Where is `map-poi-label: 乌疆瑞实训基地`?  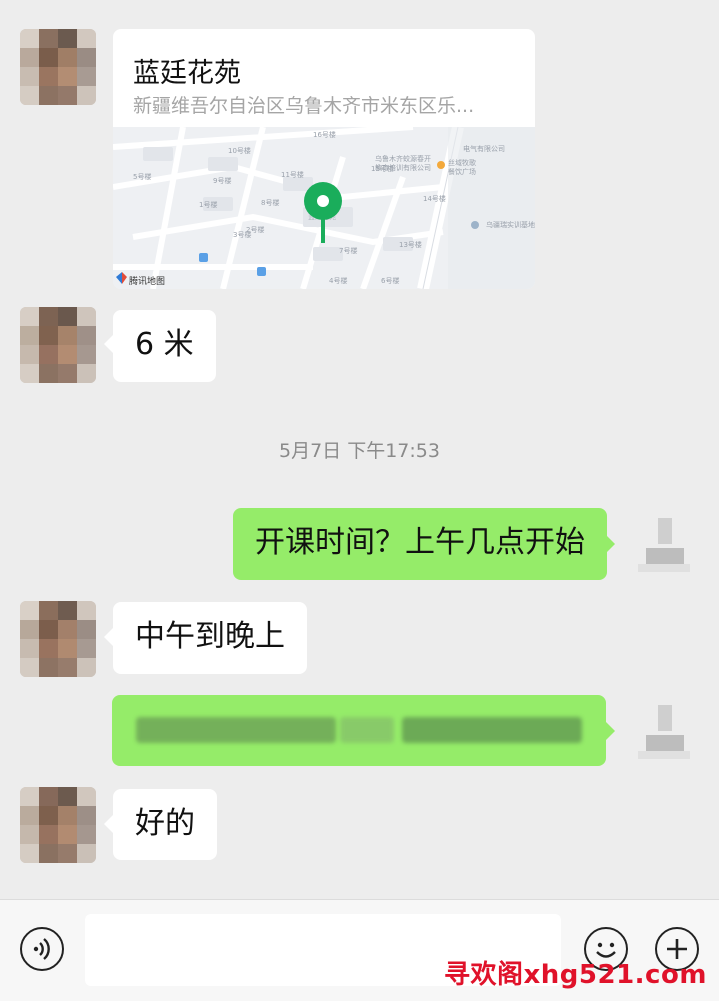 map-poi-label: 乌疆瑞实训基地 is located at coordinates (510, 224).